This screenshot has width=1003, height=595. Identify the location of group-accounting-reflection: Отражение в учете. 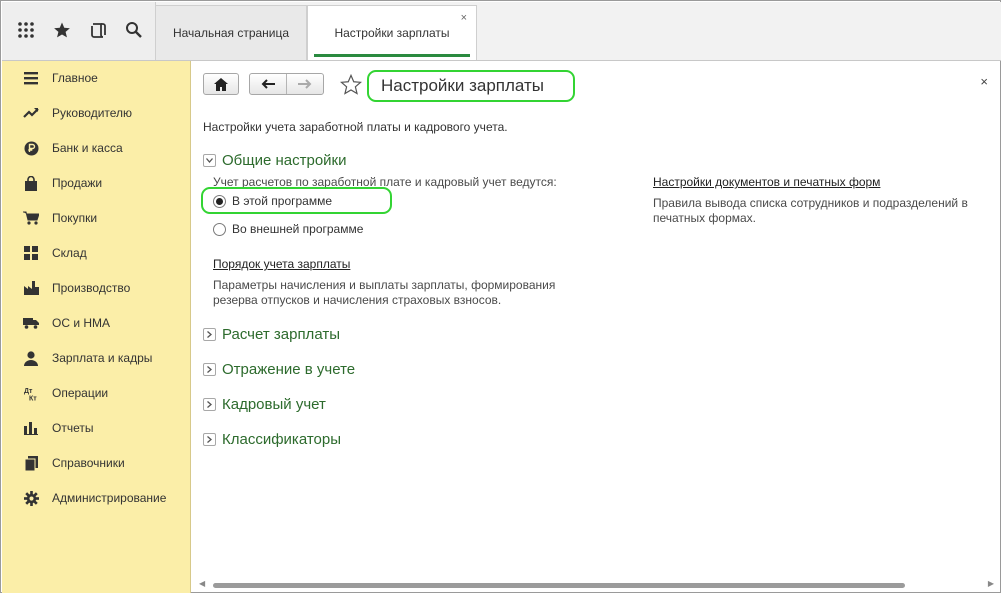
(279, 369).